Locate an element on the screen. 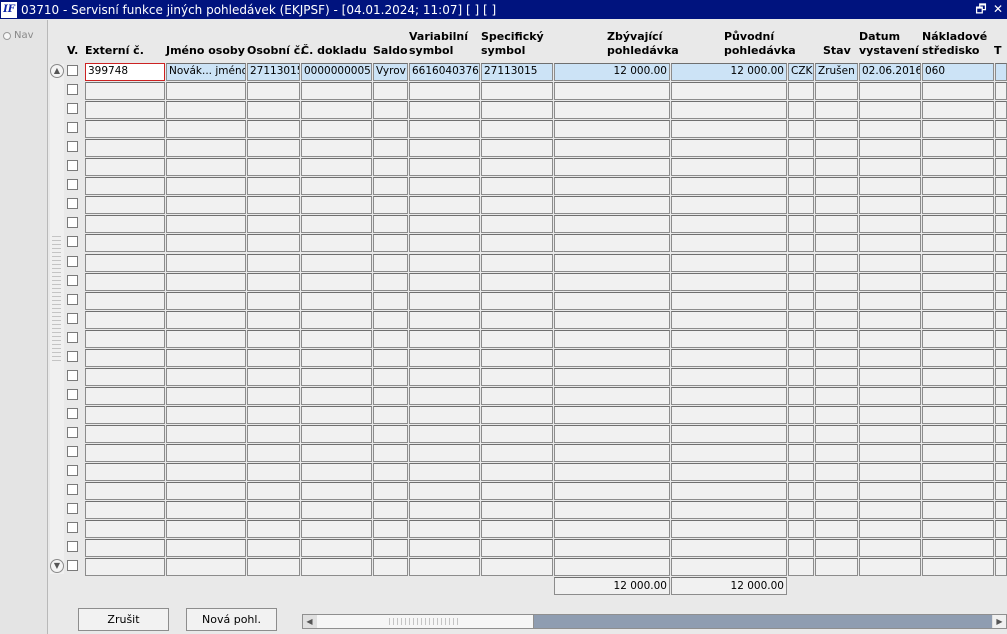  cell-zbyvajici: 12 000.00 is located at coordinates (612, 72).